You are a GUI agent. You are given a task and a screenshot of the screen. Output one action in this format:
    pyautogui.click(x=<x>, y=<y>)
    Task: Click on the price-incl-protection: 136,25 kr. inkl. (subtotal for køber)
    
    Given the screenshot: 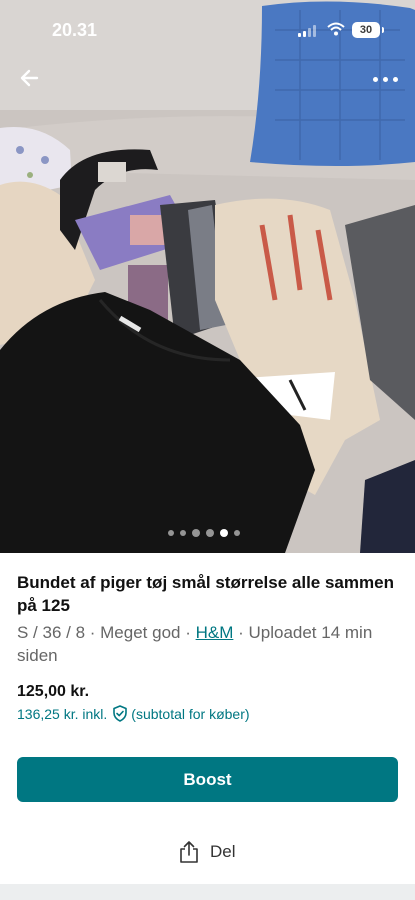 What is the action you would take?
    pyautogui.click(x=133, y=713)
    